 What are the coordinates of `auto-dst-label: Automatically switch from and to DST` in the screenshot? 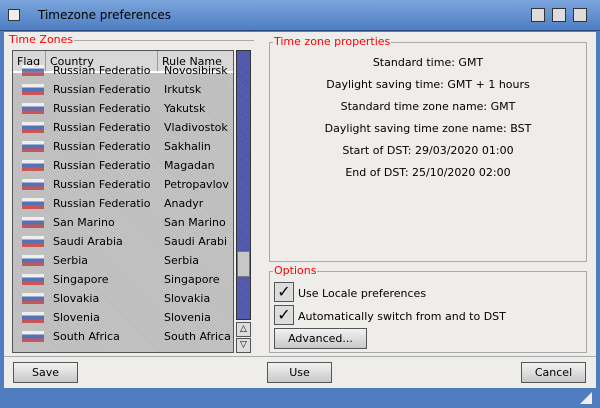 It's located at (402, 316).